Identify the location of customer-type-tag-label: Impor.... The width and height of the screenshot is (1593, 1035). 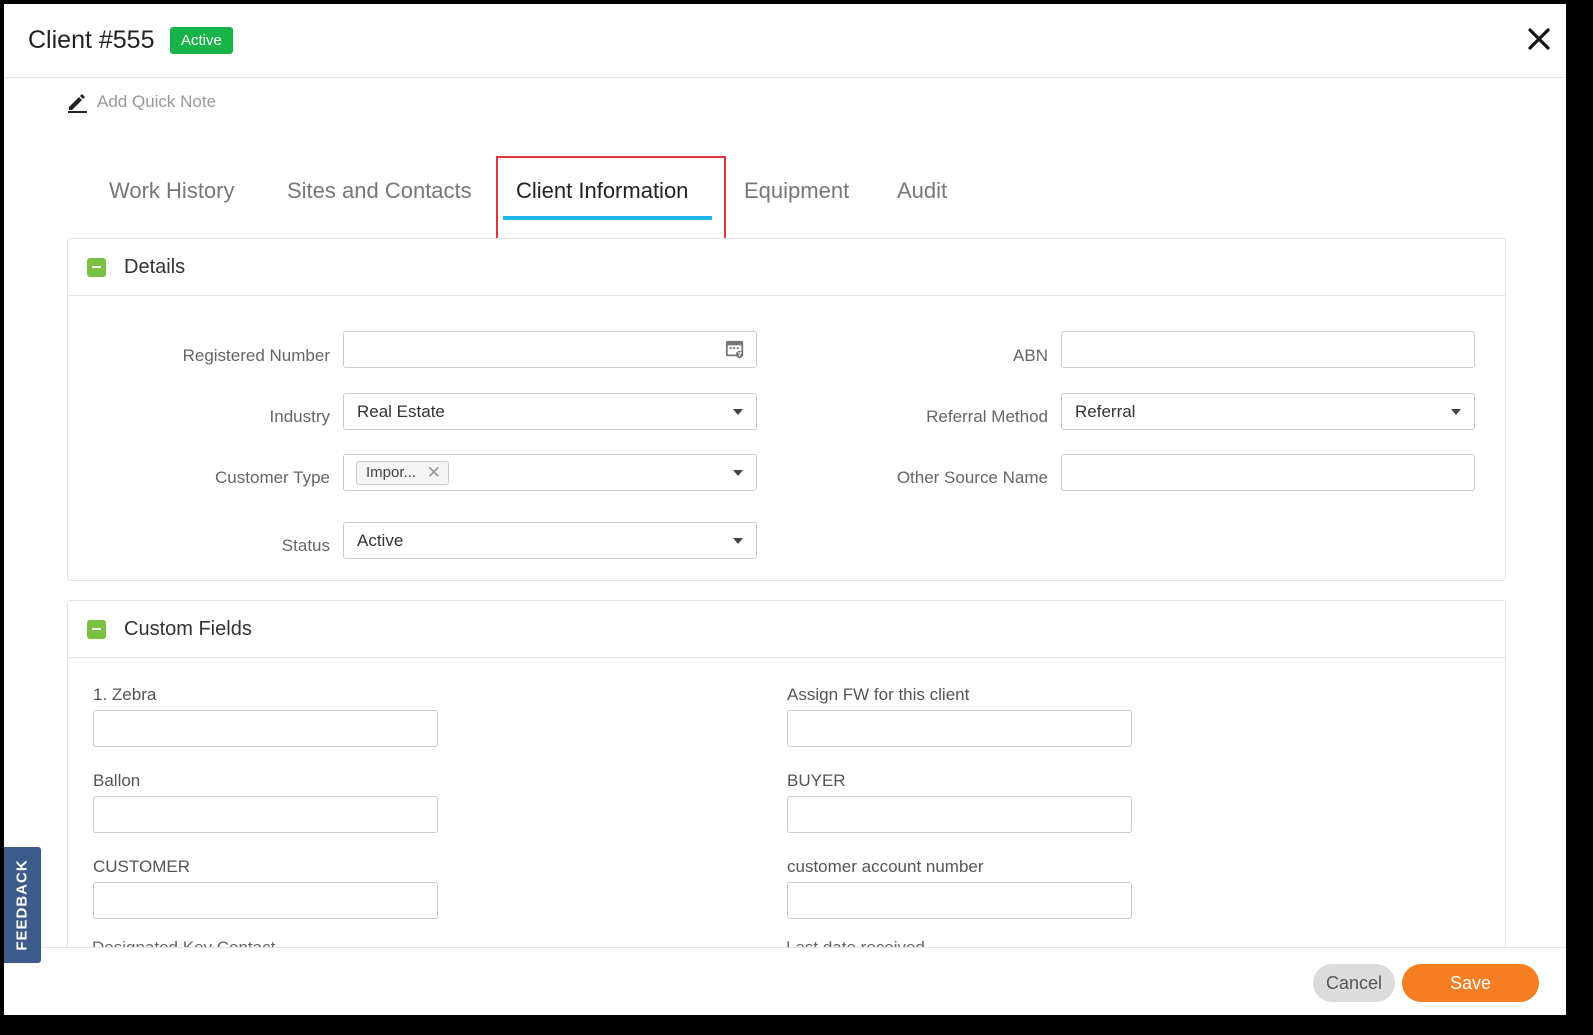
(391, 472).